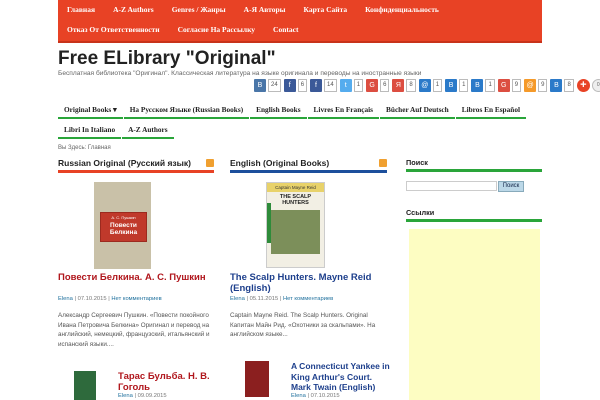  I want to click on share-count: 24, so click(274, 85).